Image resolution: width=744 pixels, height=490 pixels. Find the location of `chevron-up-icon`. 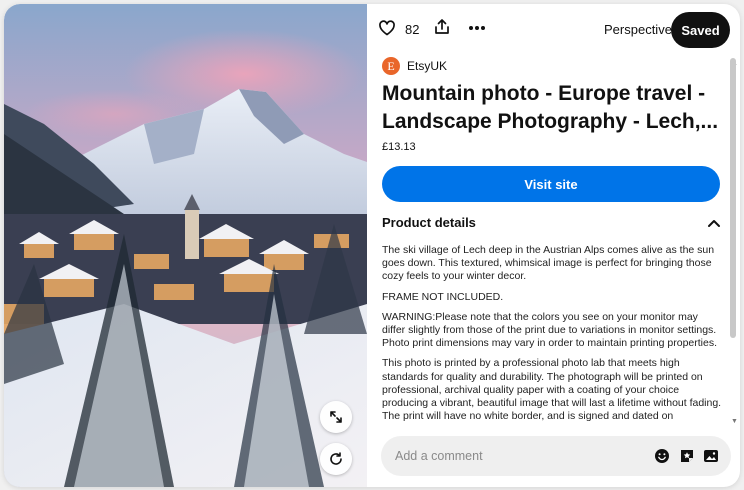

chevron-up-icon is located at coordinates (714, 223).